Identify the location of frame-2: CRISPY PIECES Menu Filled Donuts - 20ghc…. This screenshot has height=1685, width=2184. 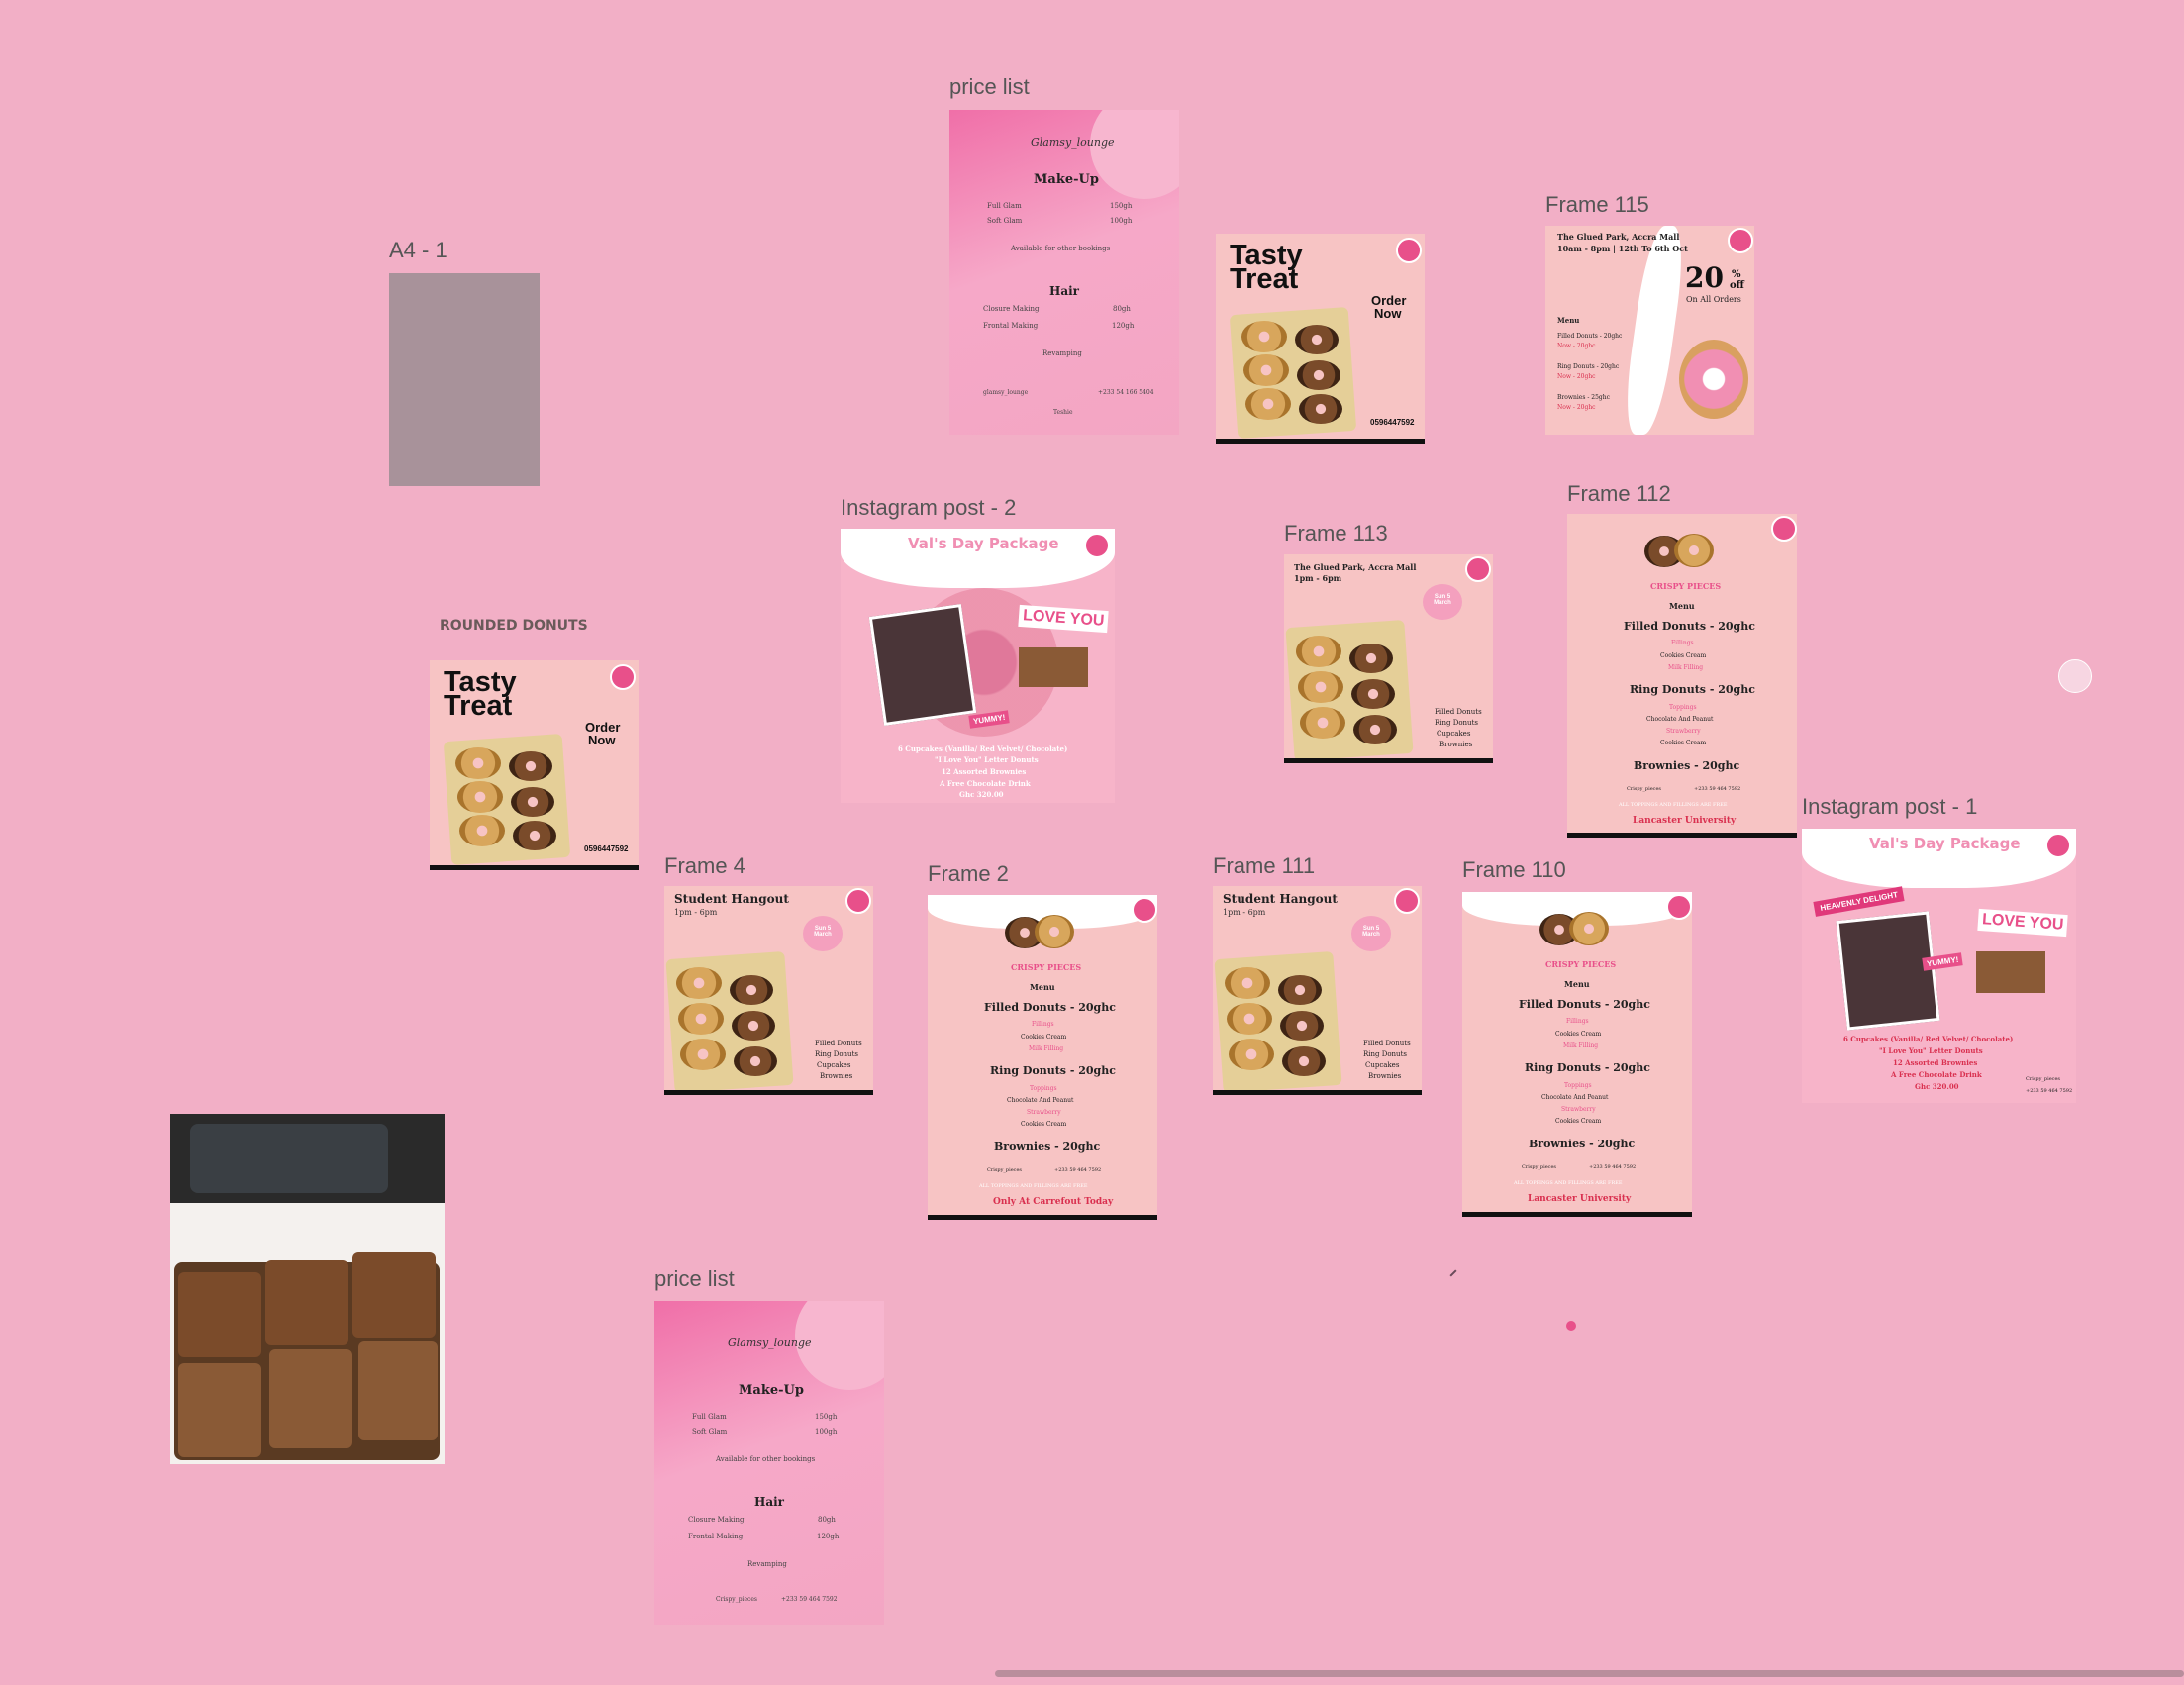
(1042, 1057).